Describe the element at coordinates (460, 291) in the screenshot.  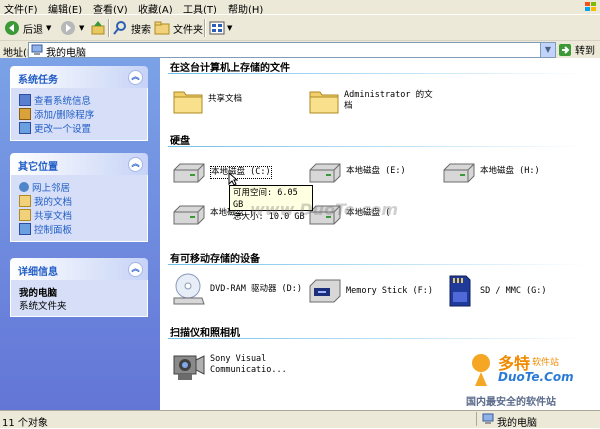
I see `sd-card-icon` at that location.